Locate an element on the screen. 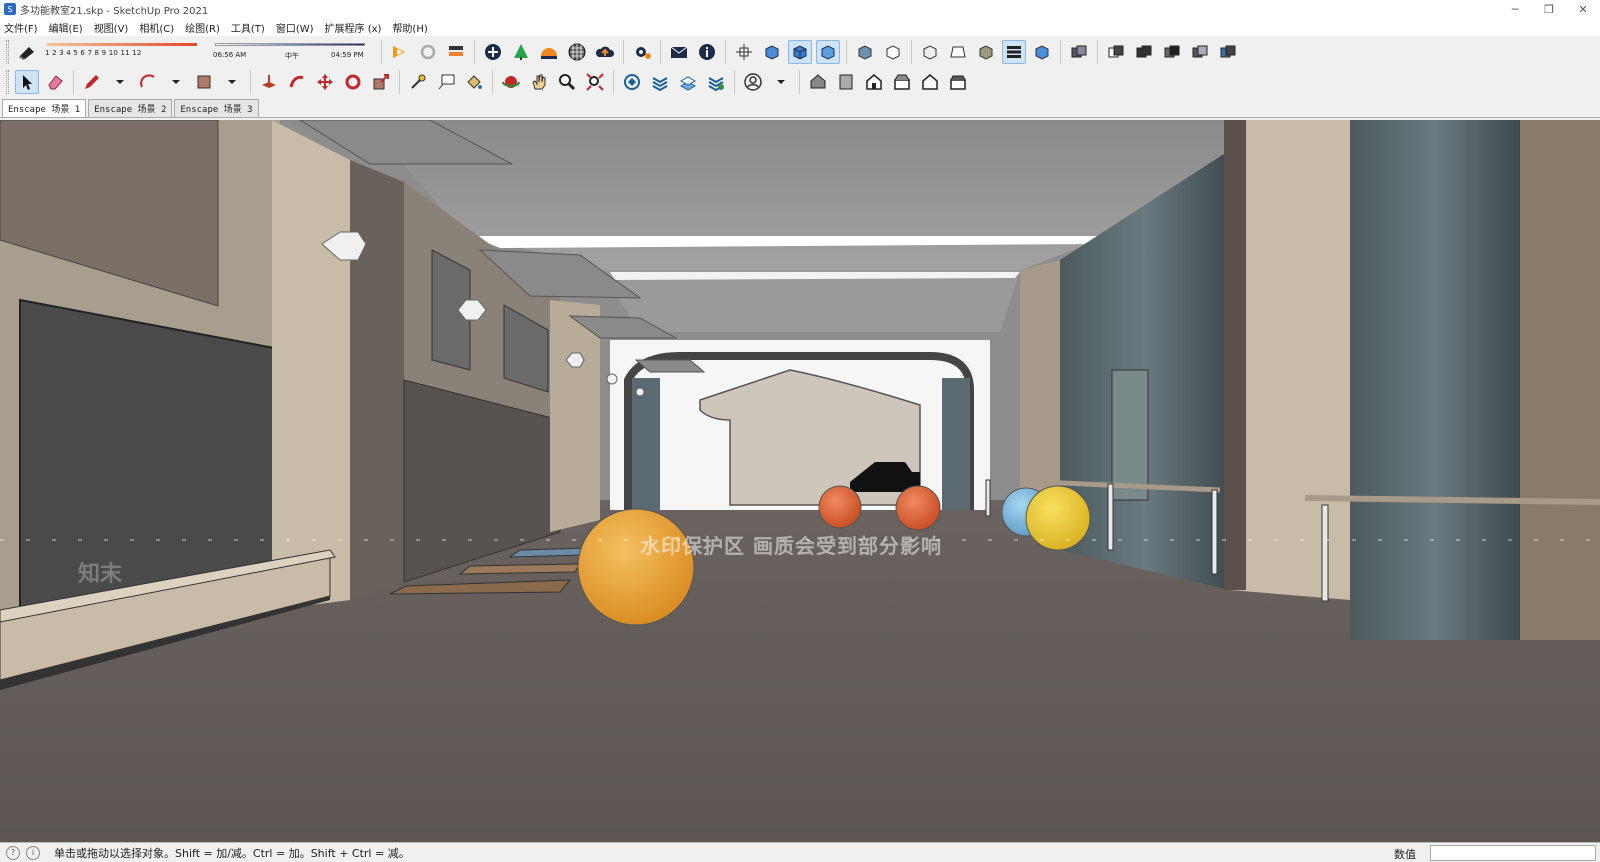 The image size is (1600, 862). geolocation-icon: ? is located at coordinates (13, 852).